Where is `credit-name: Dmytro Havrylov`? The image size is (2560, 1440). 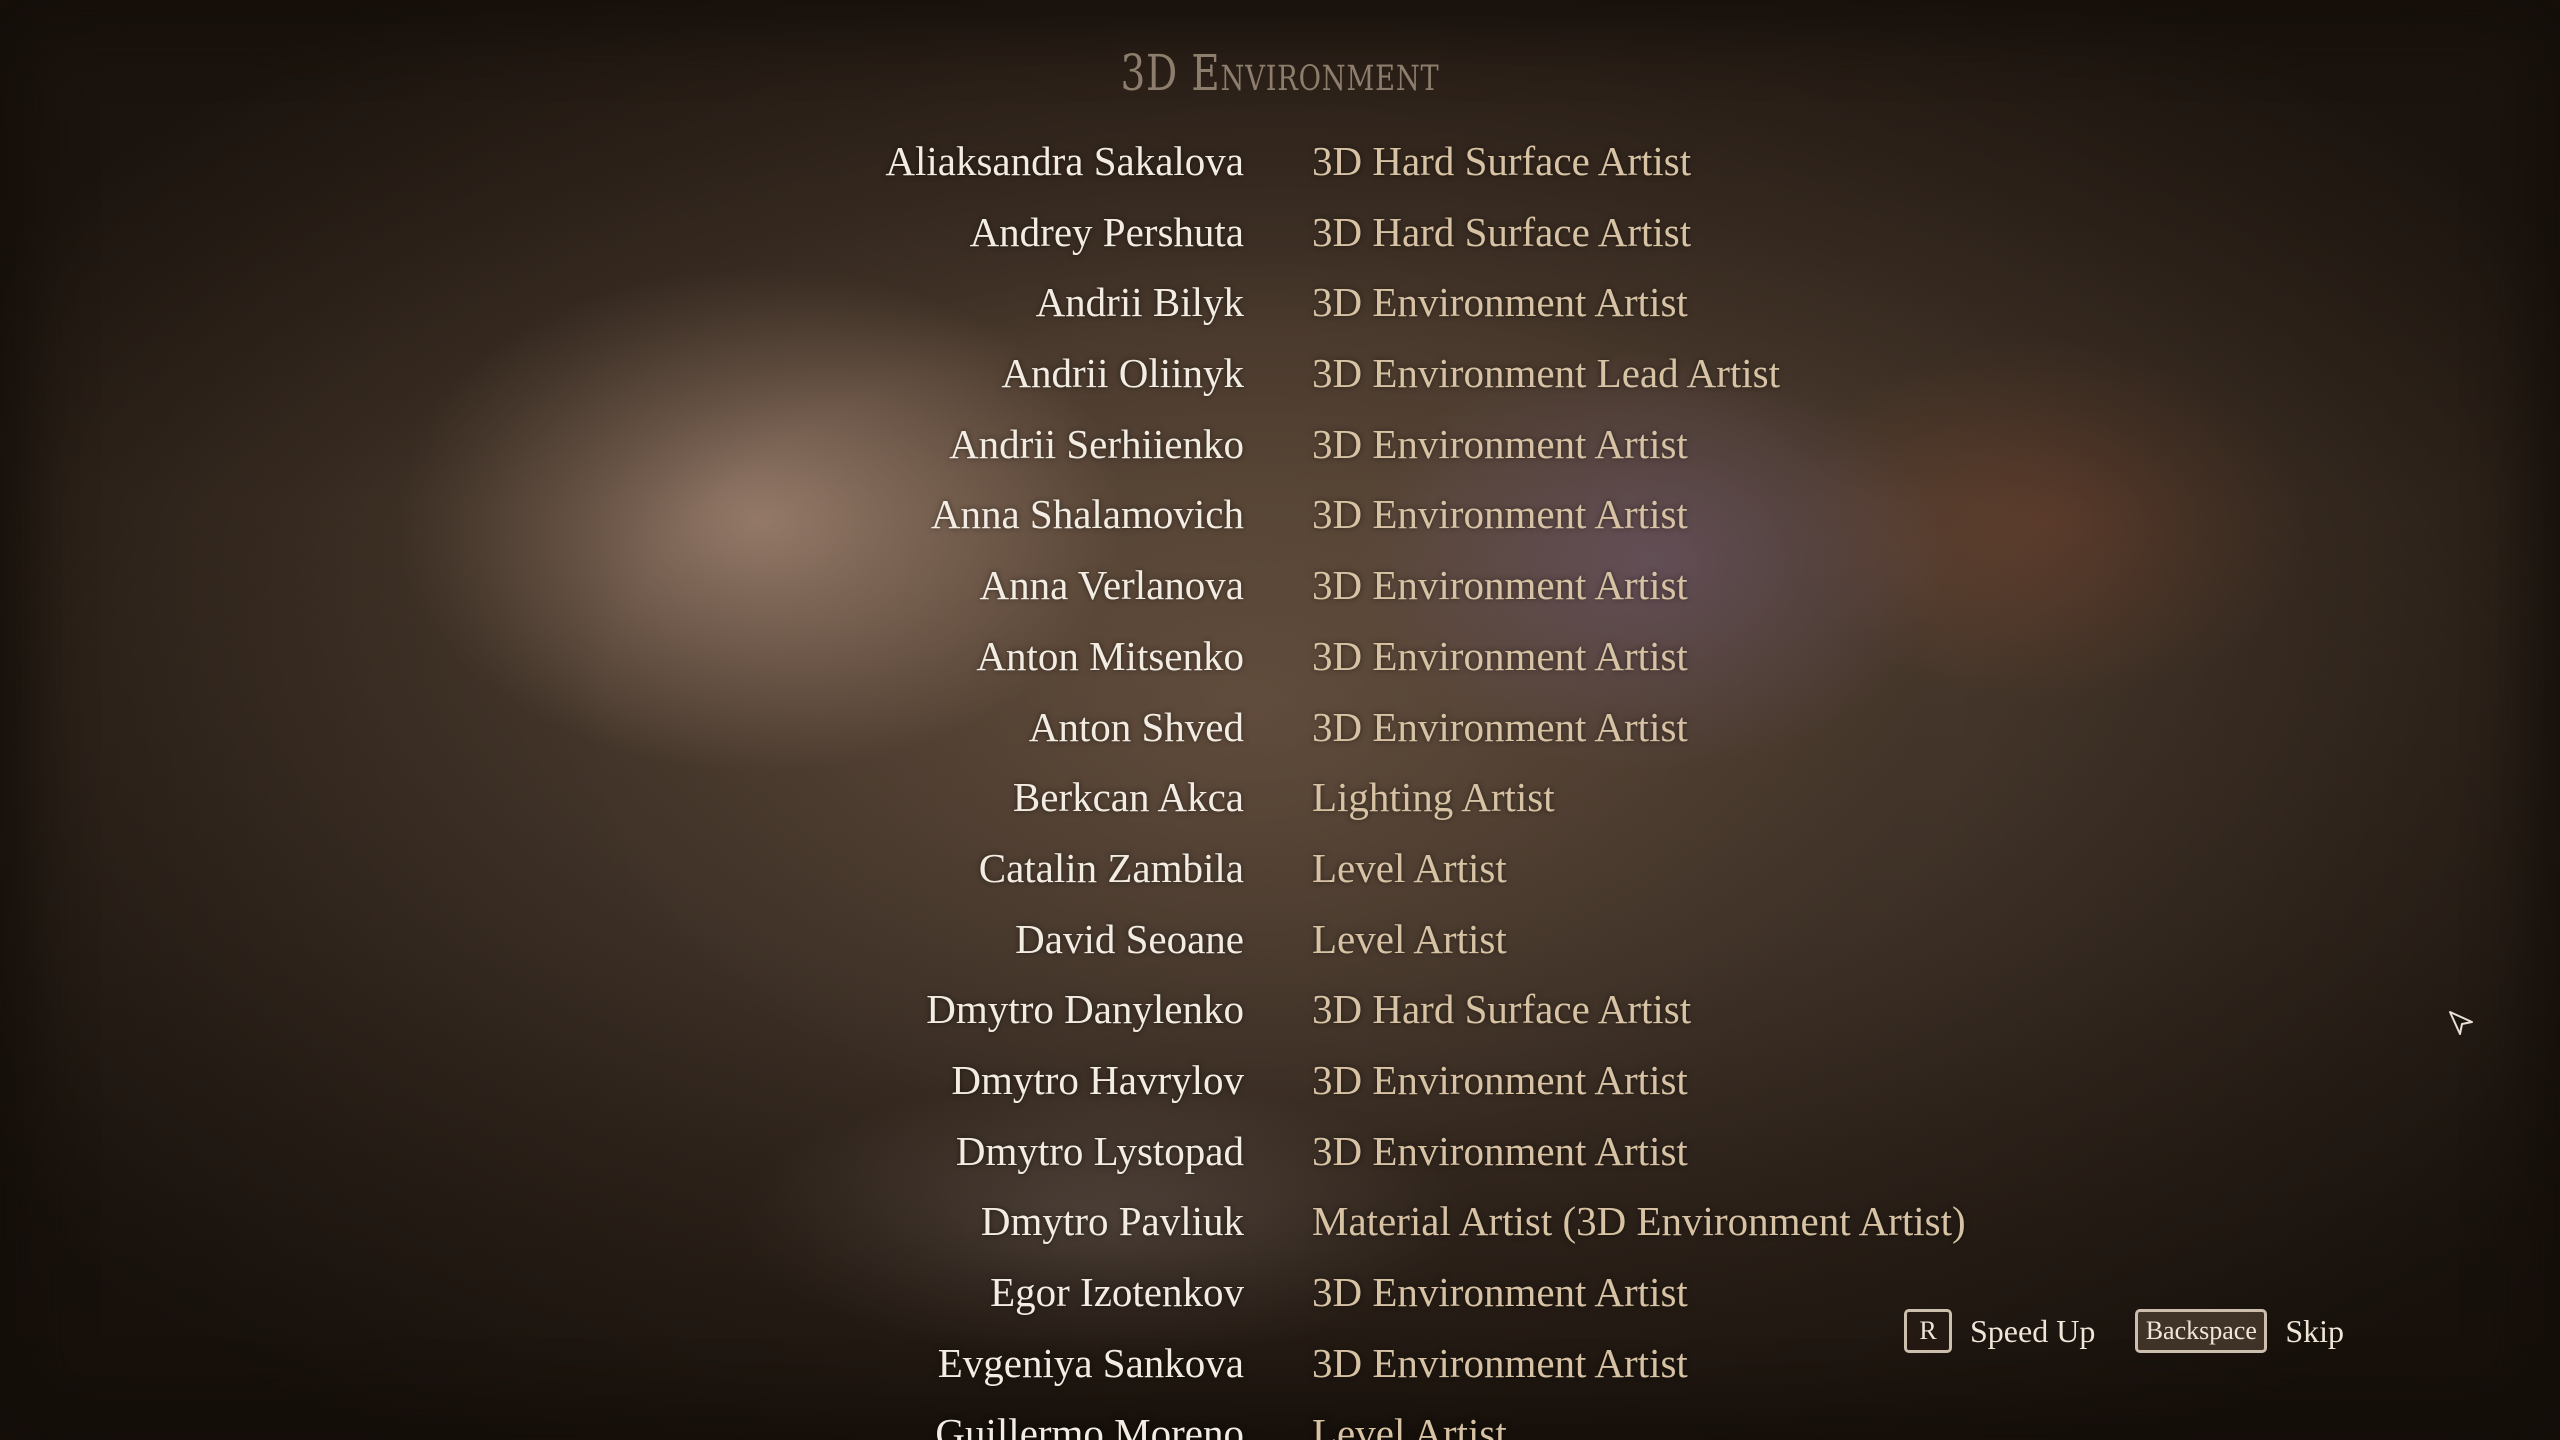 credit-name: Dmytro Havrylov is located at coordinates (1097, 1079).